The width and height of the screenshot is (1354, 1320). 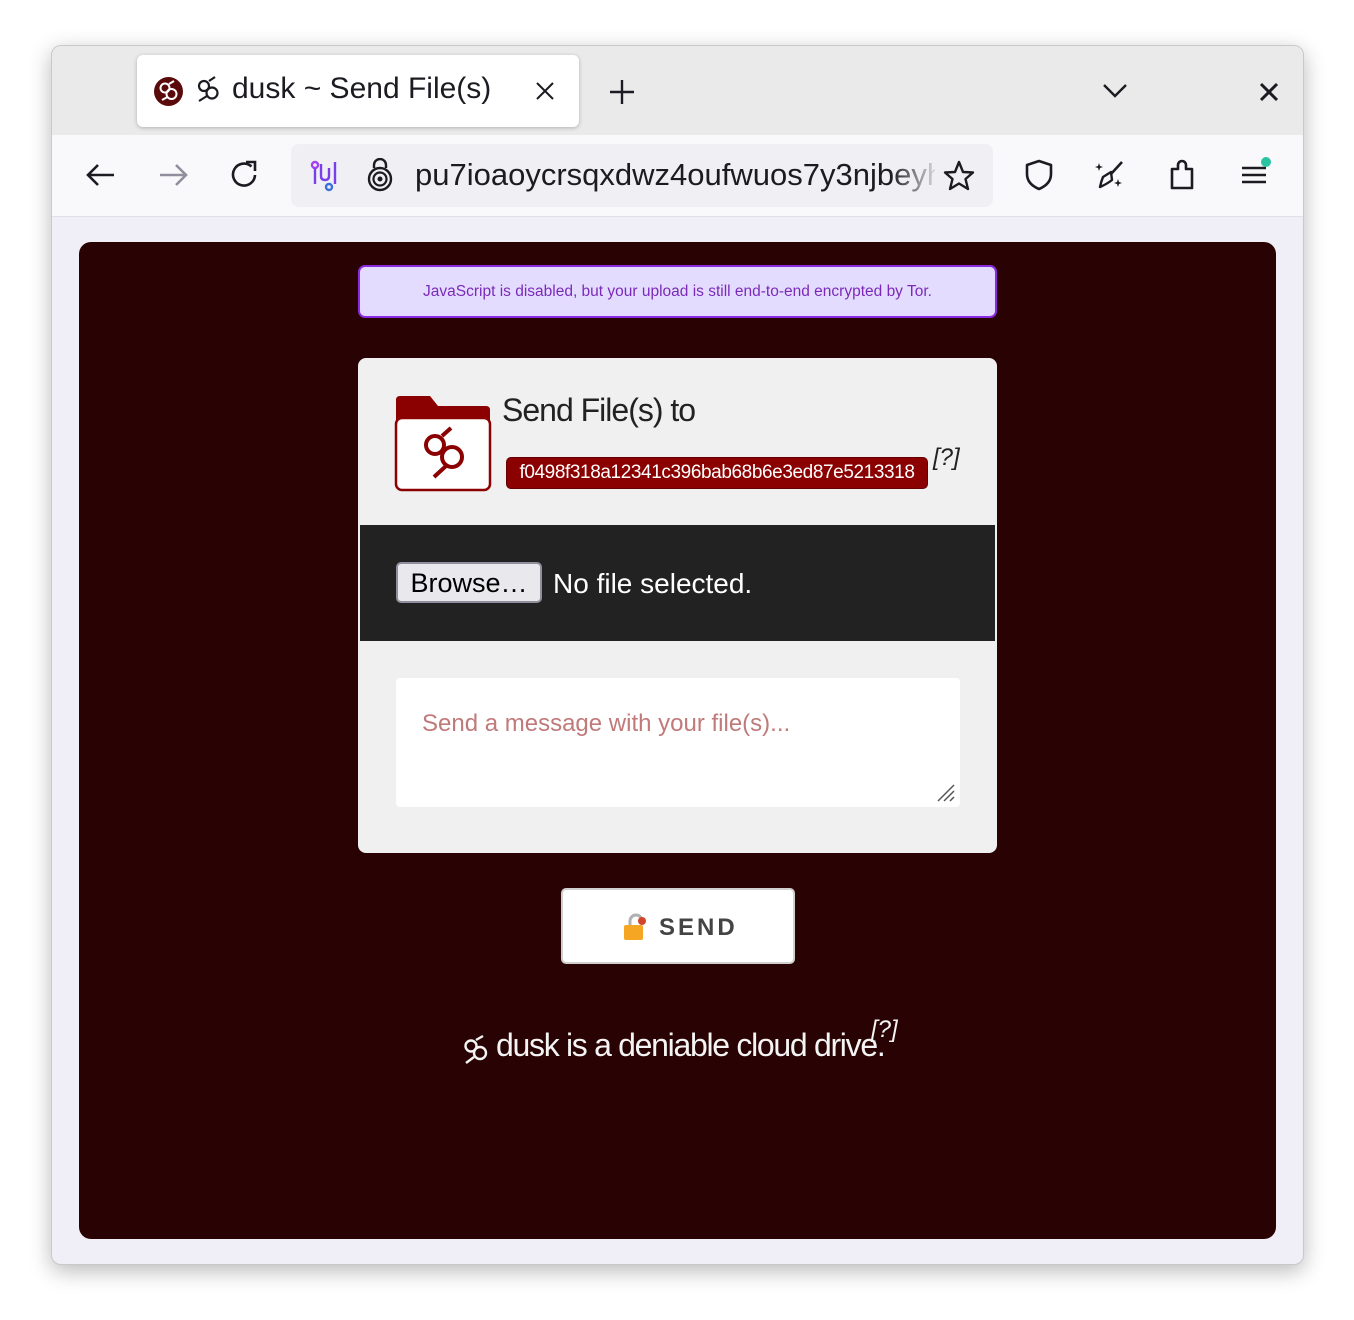 What do you see at coordinates (675, 175) in the screenshot?
I see `url-text: pu7ioaoycrsqxdwz4oufwuos7y3njbeyh` at bounding box center [675, 175].